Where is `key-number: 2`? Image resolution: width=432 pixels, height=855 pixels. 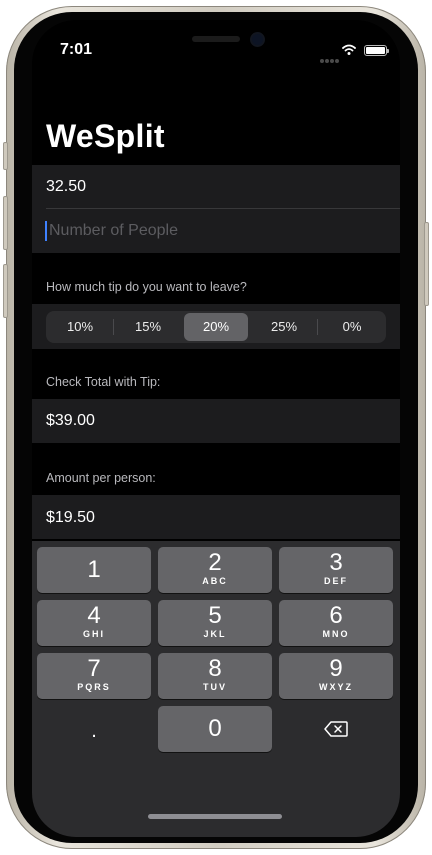 key-number: 2 is located at coordinates (215, 562).